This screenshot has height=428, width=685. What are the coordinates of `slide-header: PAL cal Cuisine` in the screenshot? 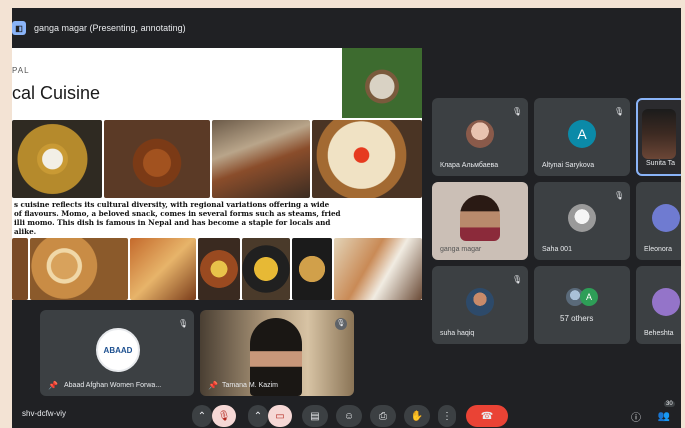 It's located at (177, 83).